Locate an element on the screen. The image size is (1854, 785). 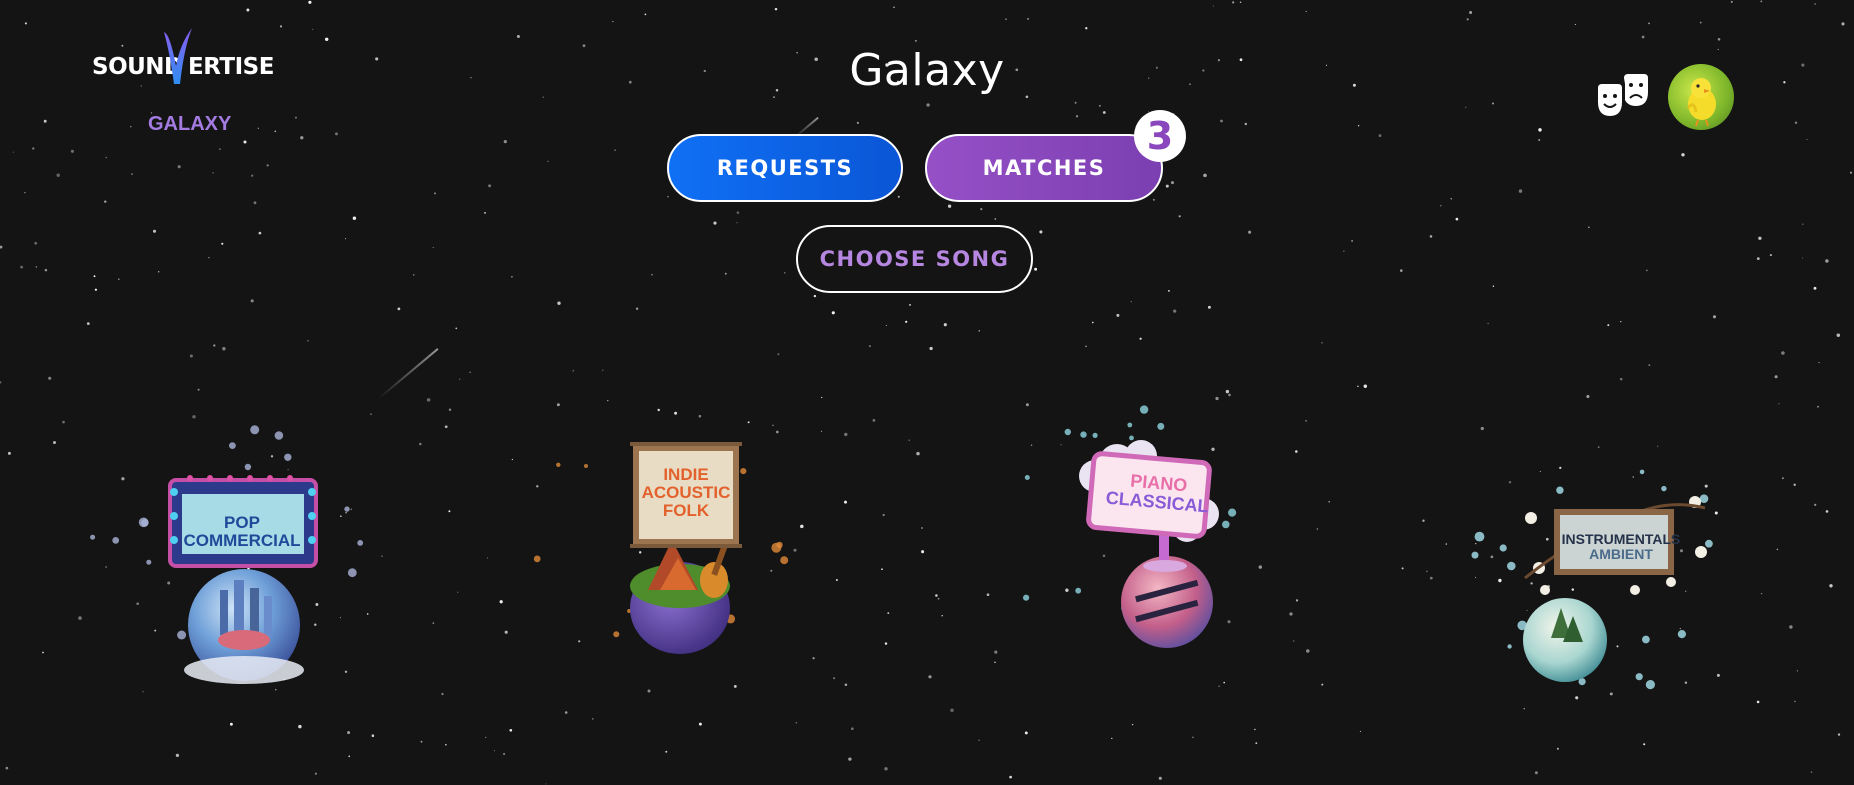
user-avatar is located at coordinates (1701, 97).